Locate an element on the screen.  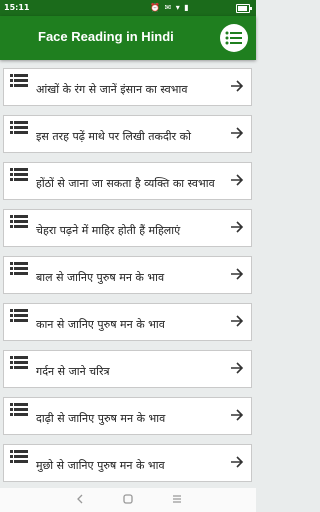
recents-icon is located at coordinates (177, 499).